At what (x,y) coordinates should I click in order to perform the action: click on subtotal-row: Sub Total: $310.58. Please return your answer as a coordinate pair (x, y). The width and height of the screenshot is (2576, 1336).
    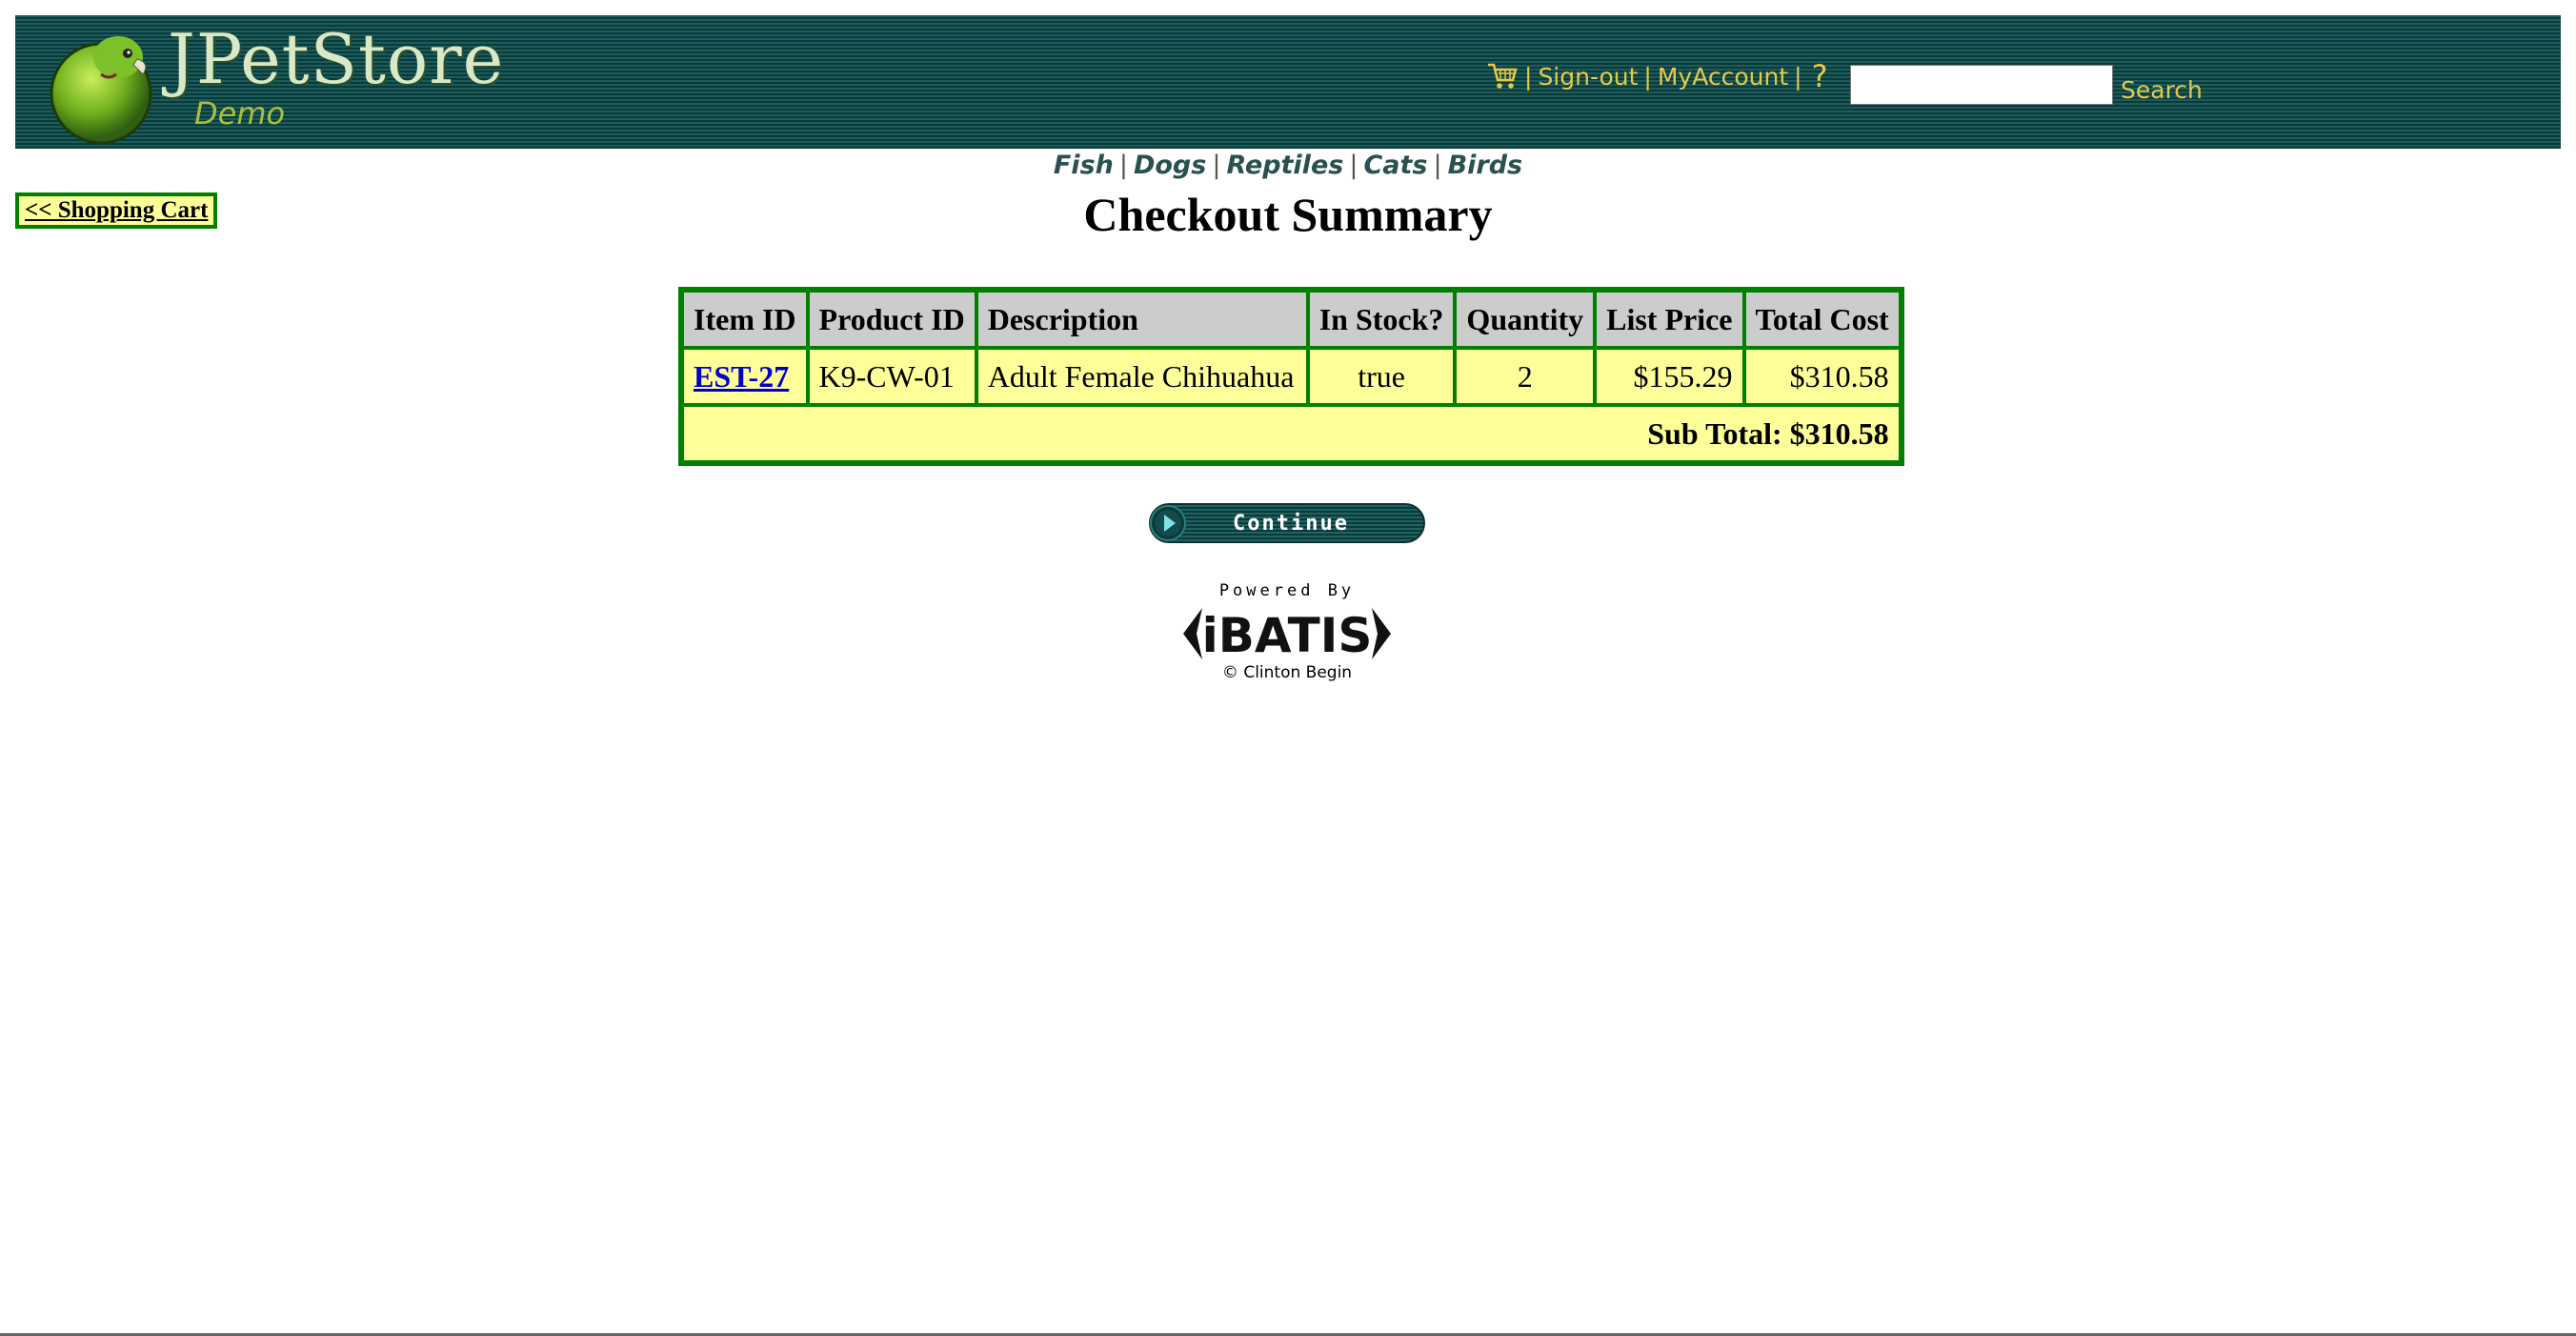
    Looking at the image, I should click on (1292, 433).